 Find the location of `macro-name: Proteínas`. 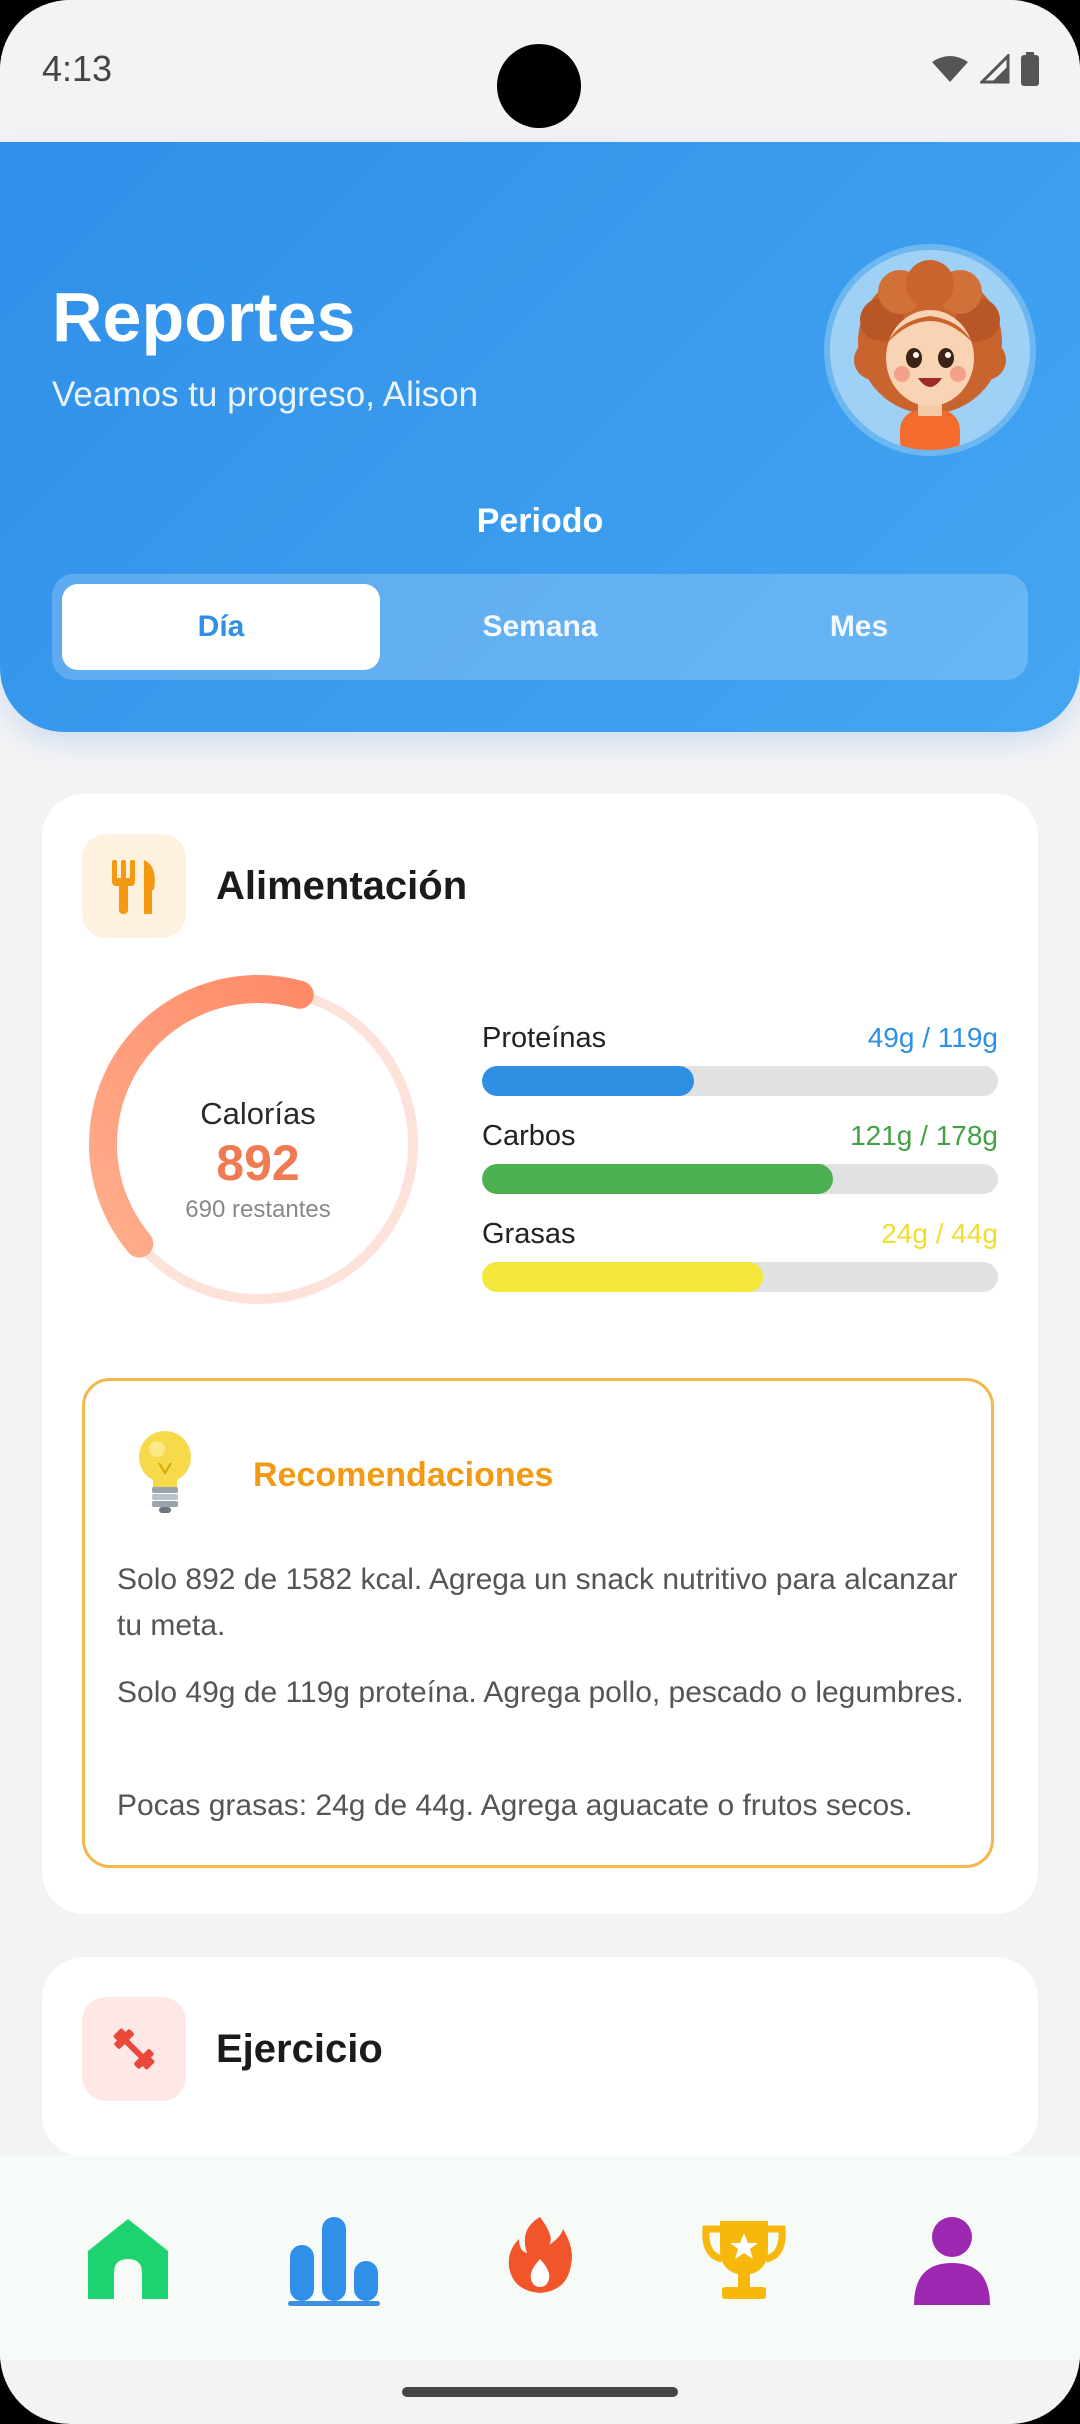

macro-name: Proteínas is located at coordinates (544, 1038).